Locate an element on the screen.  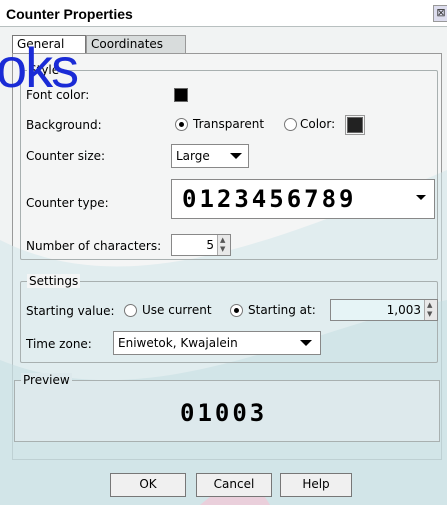
settings-legend: Settings is located at coordinates (54, 281).